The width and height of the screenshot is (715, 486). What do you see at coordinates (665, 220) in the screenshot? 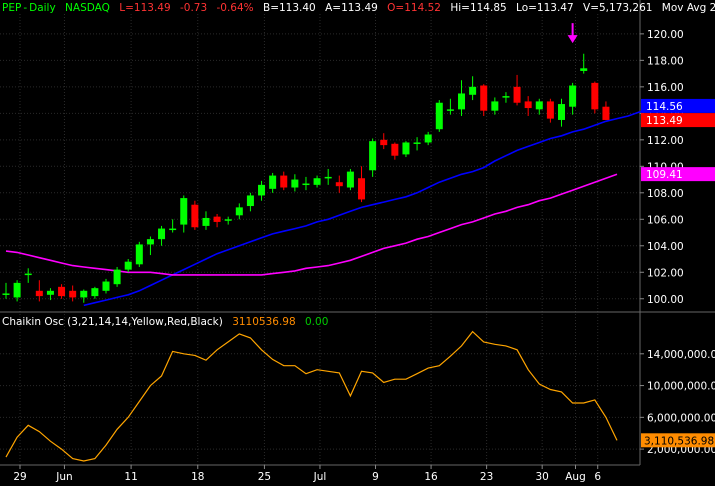
I see `price-y-tick-label: 106.00` at bounding box center [665, 220].